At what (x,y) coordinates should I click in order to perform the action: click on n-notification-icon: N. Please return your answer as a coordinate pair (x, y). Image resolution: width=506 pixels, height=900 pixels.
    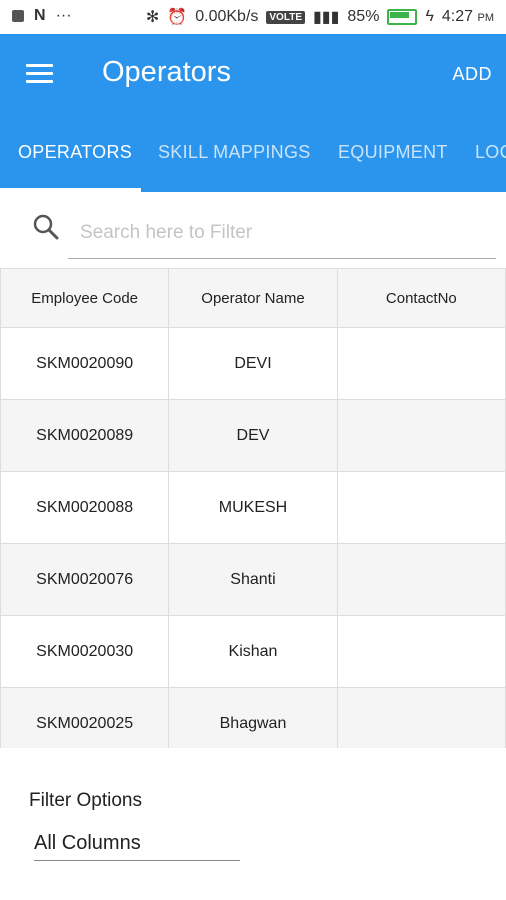
    Looking at the image, I should click on (40, 15).